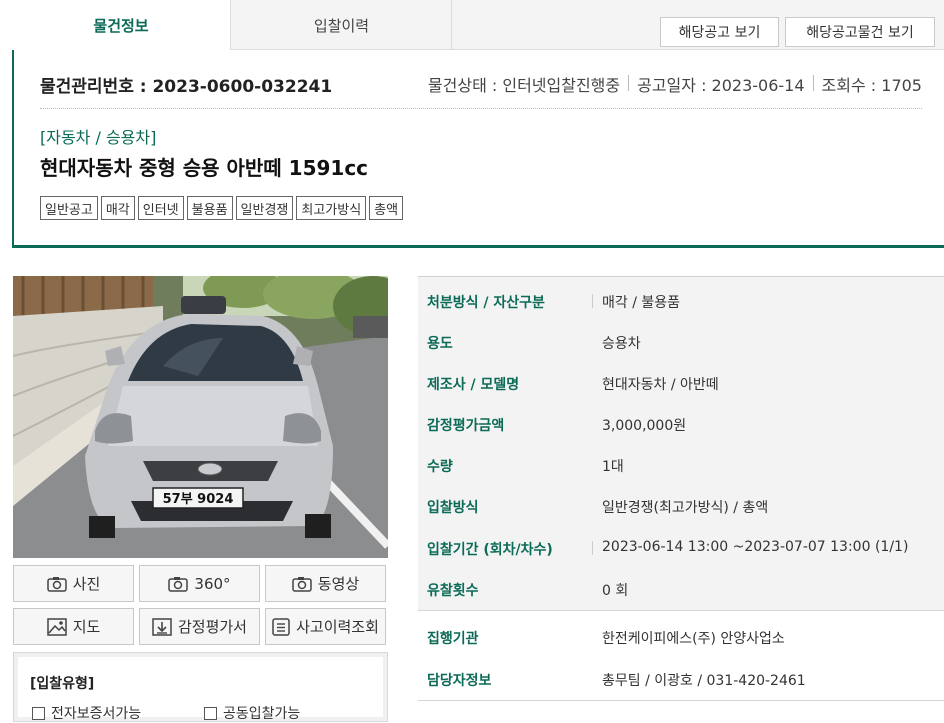 This screenshot has height=723, width=944. What do you see at coordinates (281, 626) in the screenshot?
I see `document-icon` at bounding box center [281, 626].